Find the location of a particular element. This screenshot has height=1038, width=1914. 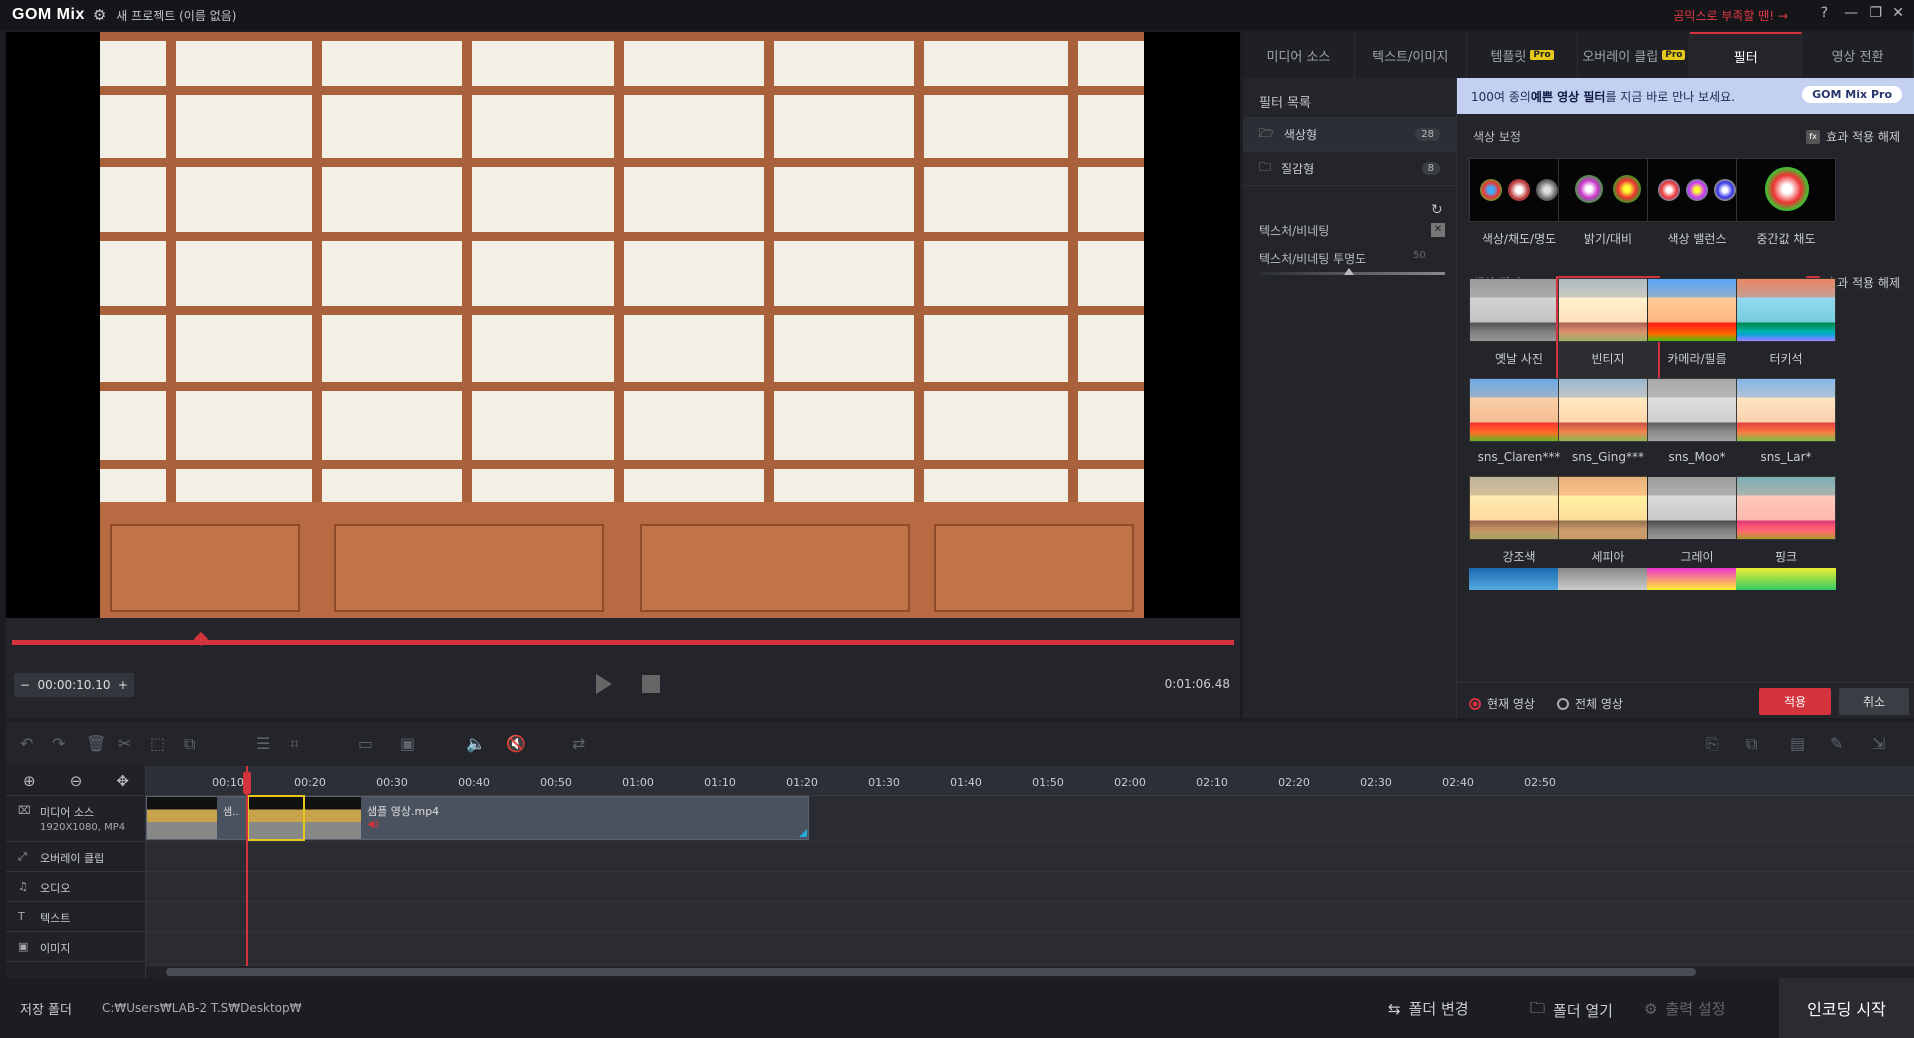

track-image: ▣ 이미지 is located at coordinates (76, 947).